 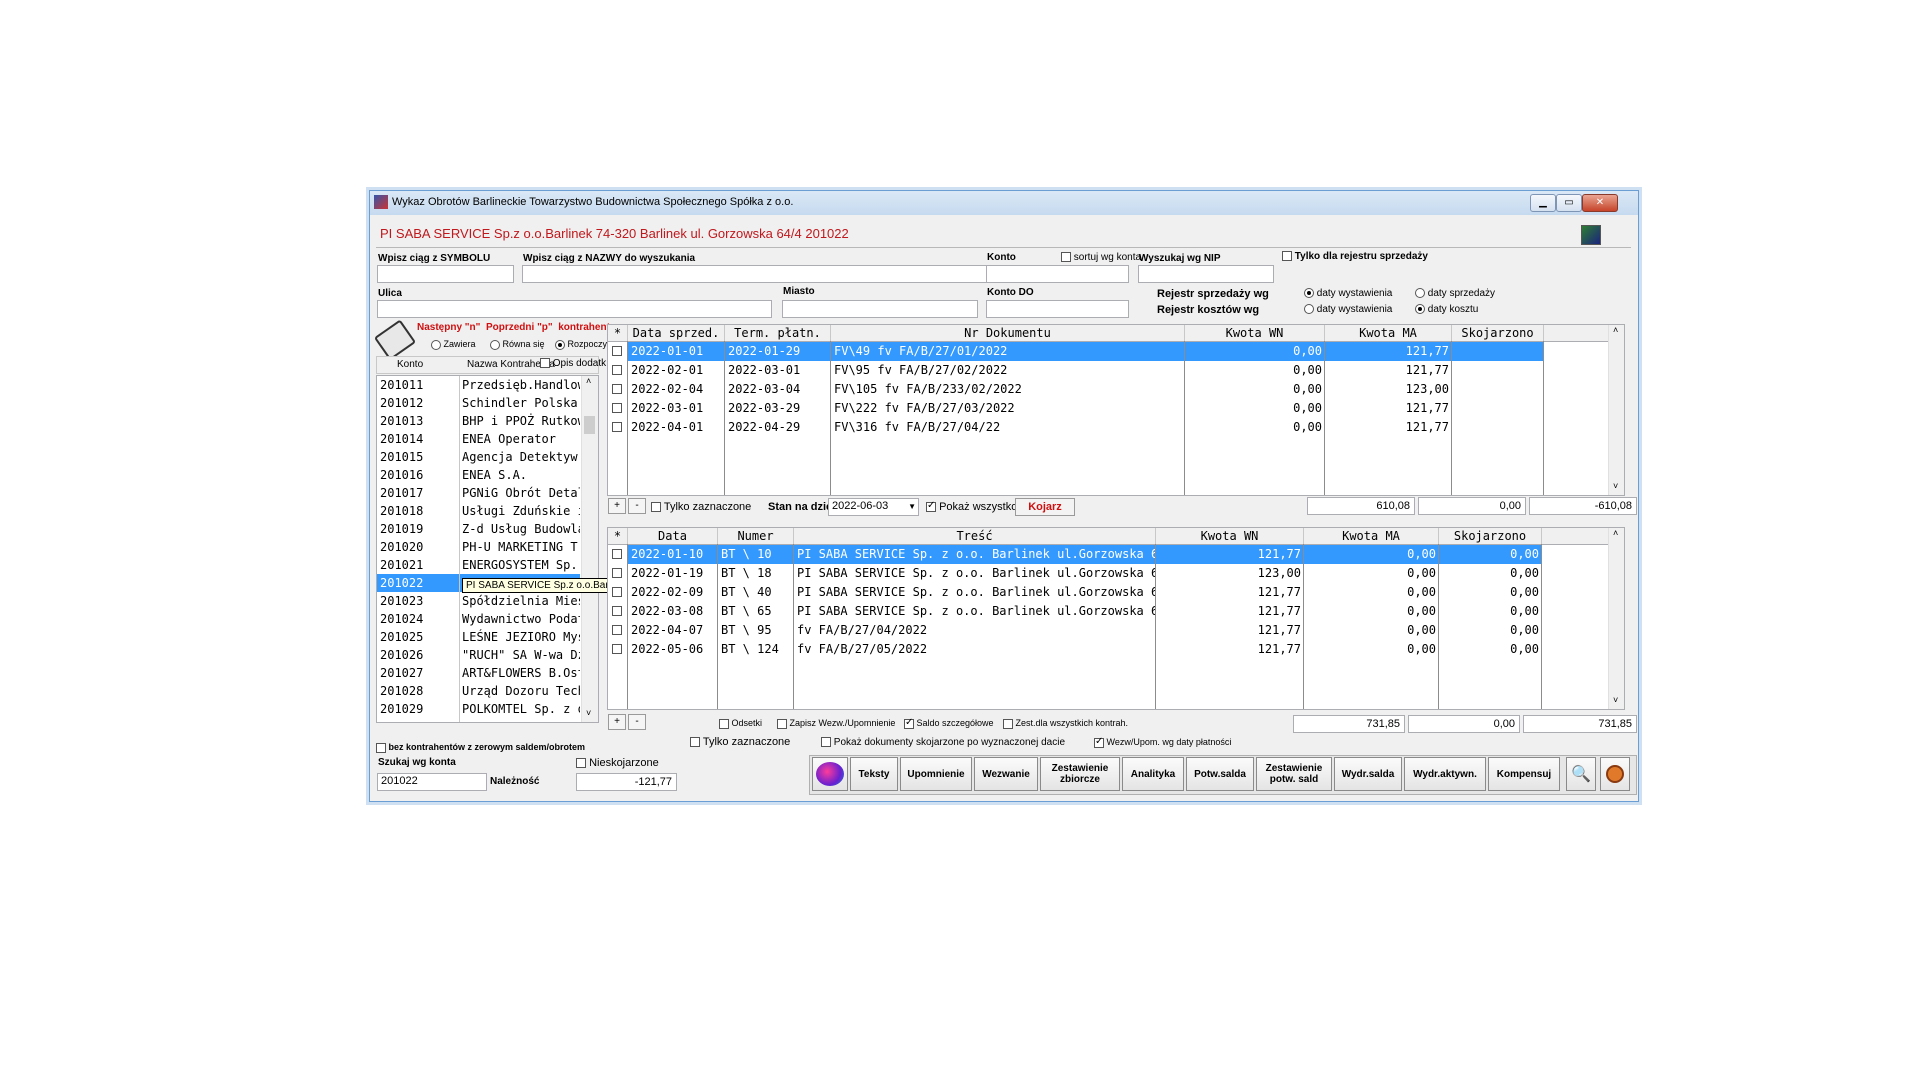 What do you see at coordinates (618, 536) in the screenshot?
I see `bottom-grid-col-header: *` at bounding box center [618, 536].